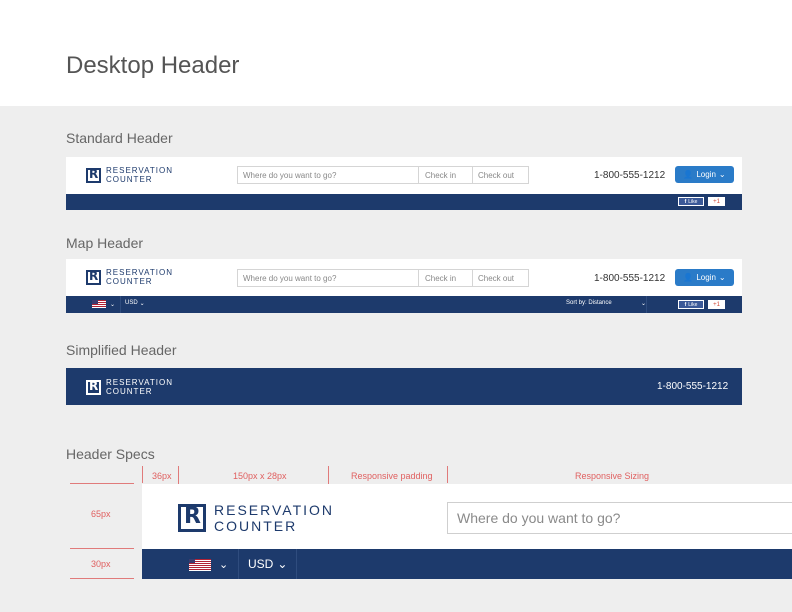  Describe the element at coordinates (467, 564) in the screenshot. I see `spec-subbar: ⌄ USD ⌄` at that location.